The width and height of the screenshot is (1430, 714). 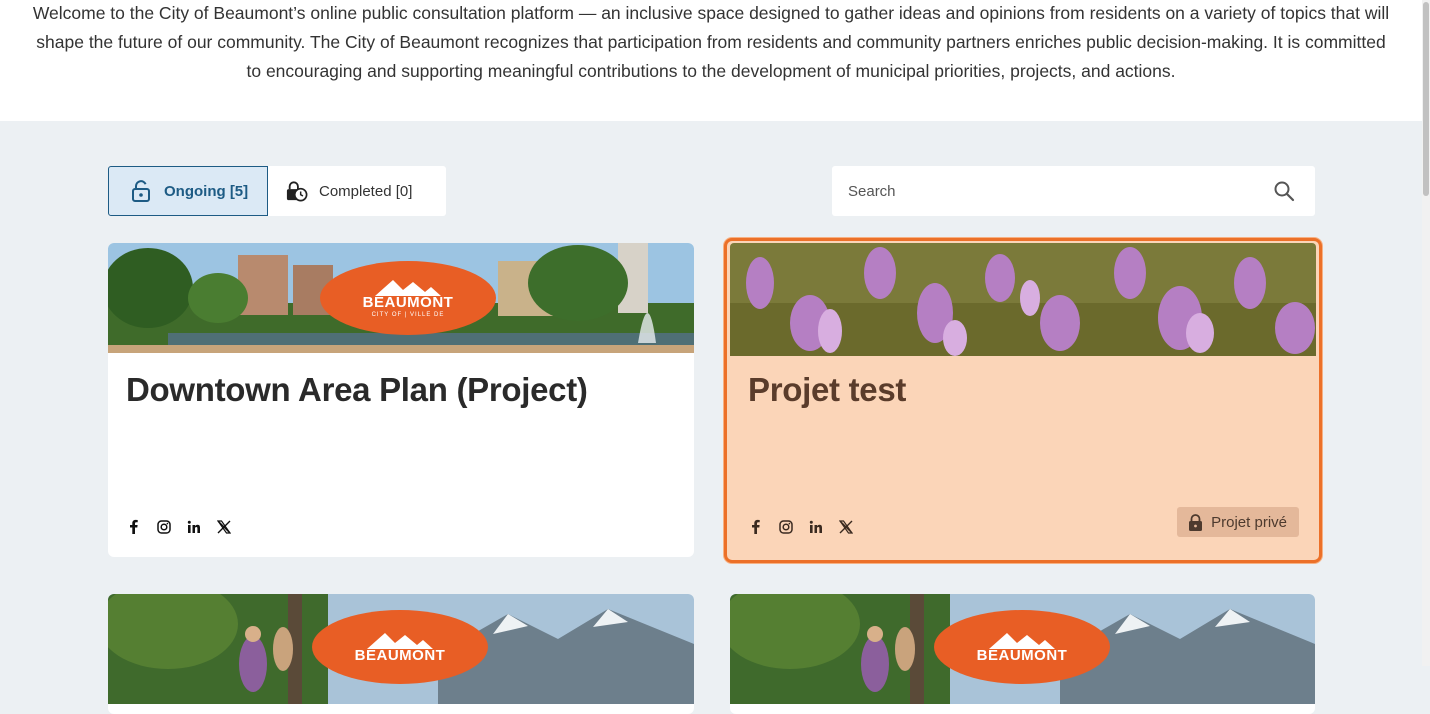 I want to click on search-input, so click(x=1059, y=191).